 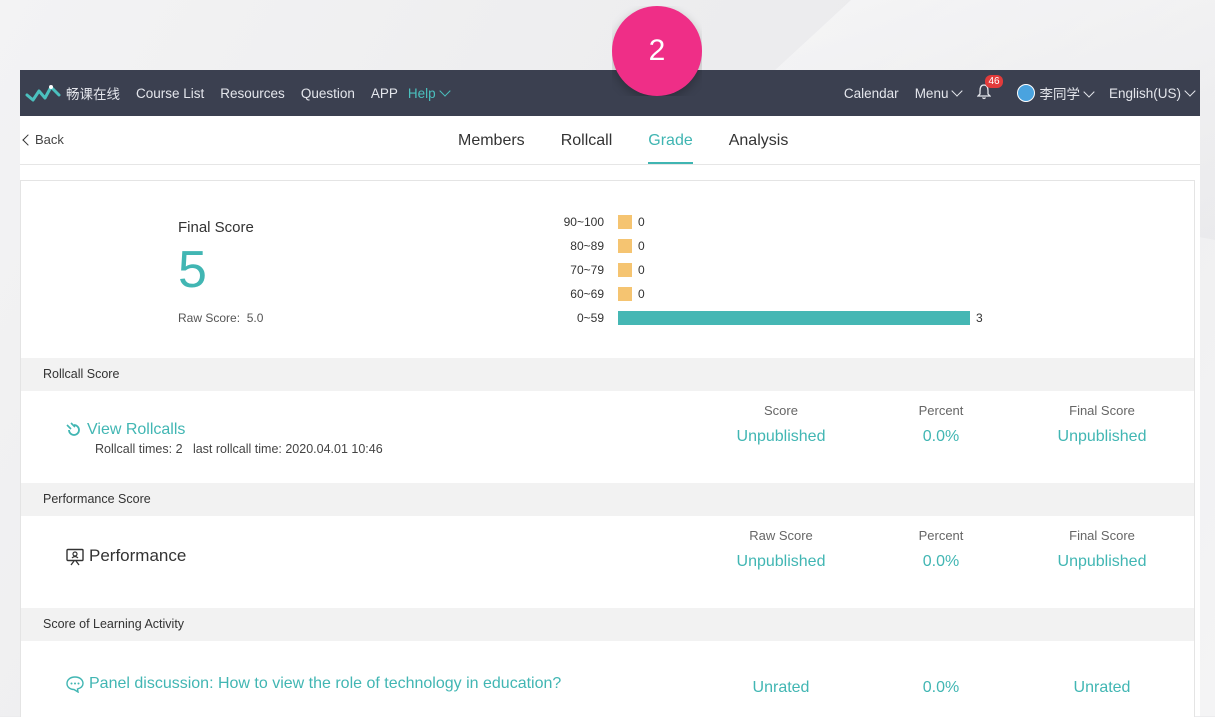 What do you see at coordinates (587, 246) in the screenshot?
I see `distribution-range-label: 80~89` at bounding box center [587, 246].